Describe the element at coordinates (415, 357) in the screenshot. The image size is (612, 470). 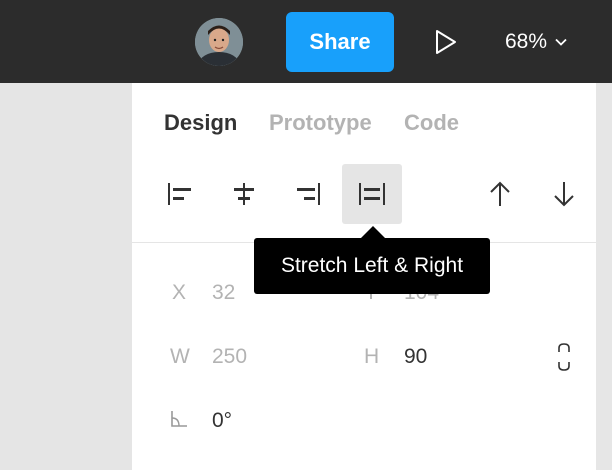
I see `h-input: 90` at that location.